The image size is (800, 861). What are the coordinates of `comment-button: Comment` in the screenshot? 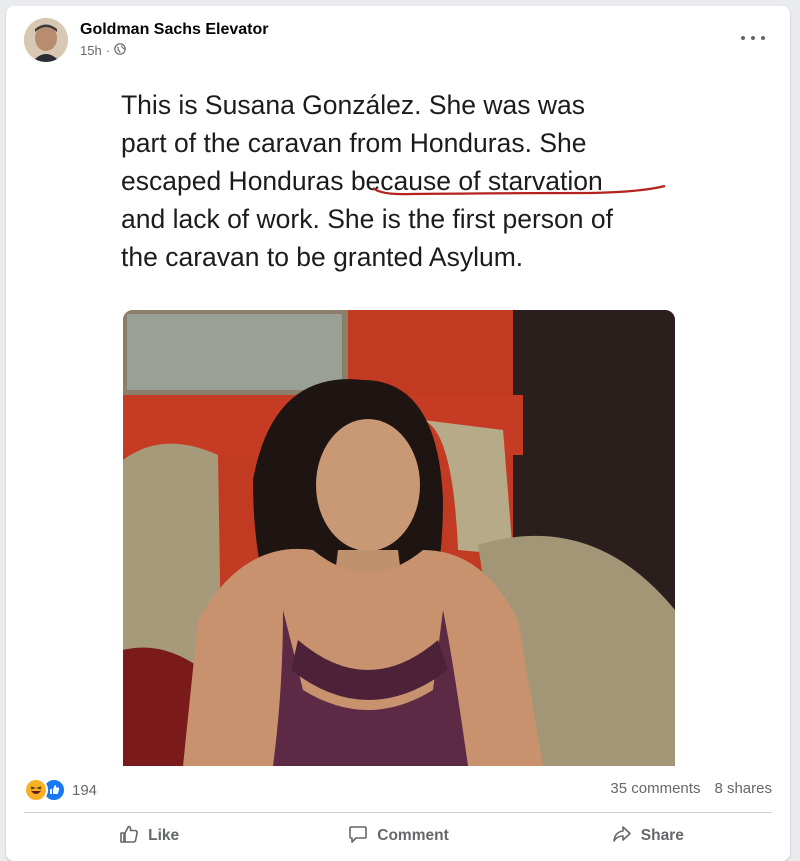 It's located at (397, 836).